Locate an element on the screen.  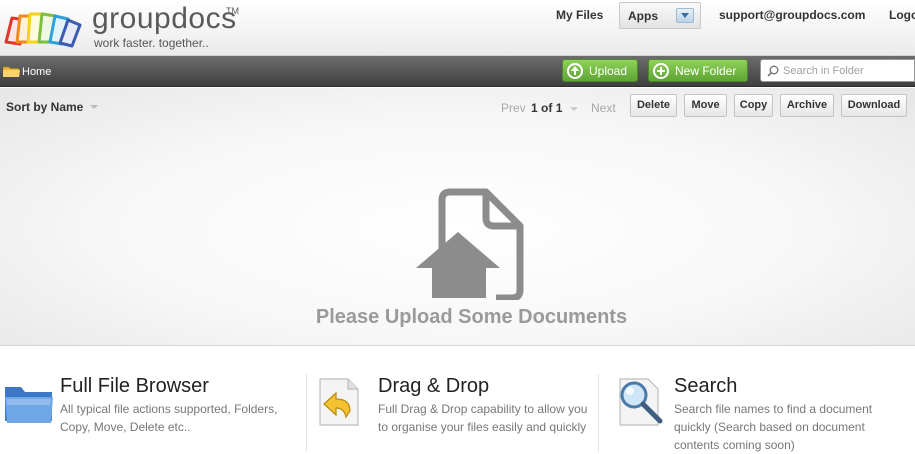
upload-document-icon is located at coordinates (470, 244).